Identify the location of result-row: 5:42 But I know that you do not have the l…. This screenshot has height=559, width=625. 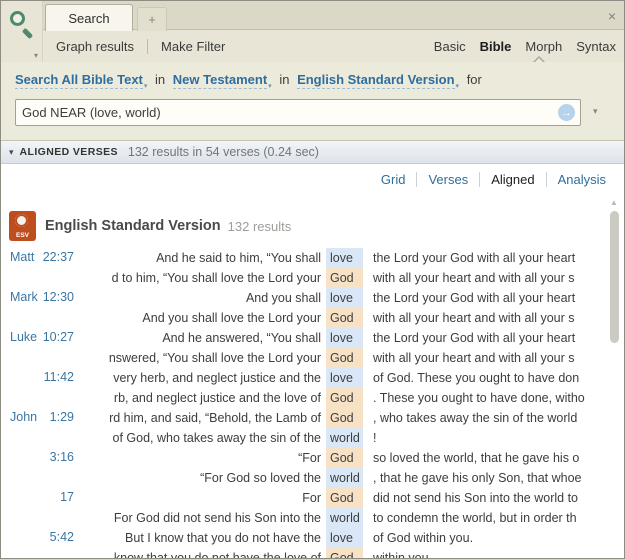
(304, 538).